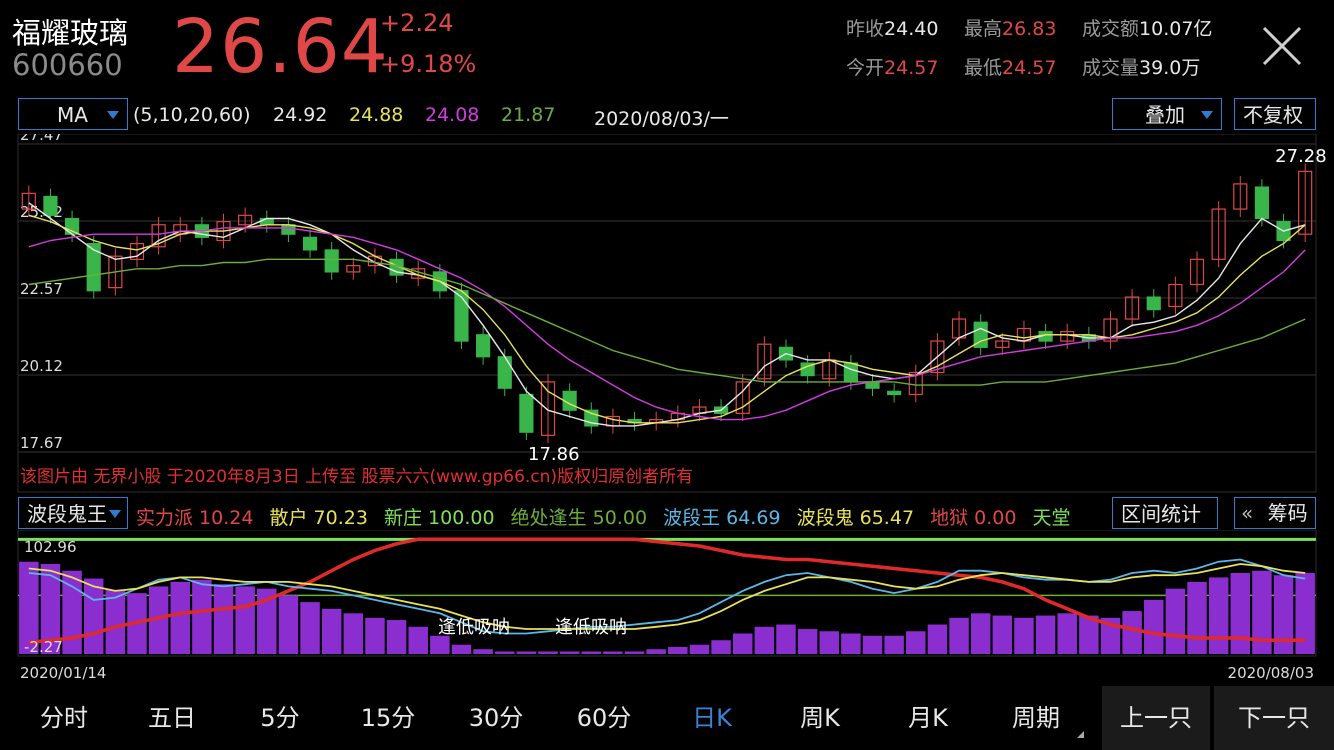 The width and height of the screenshot is (1334, 750). I want to click on indicator-value: 100.00, so click(461, 518).